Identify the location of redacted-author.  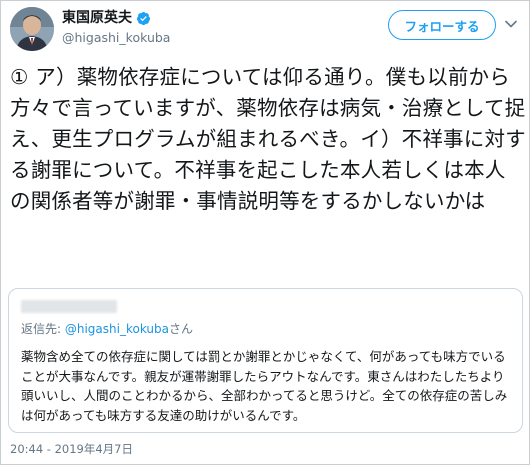
(69, 306).